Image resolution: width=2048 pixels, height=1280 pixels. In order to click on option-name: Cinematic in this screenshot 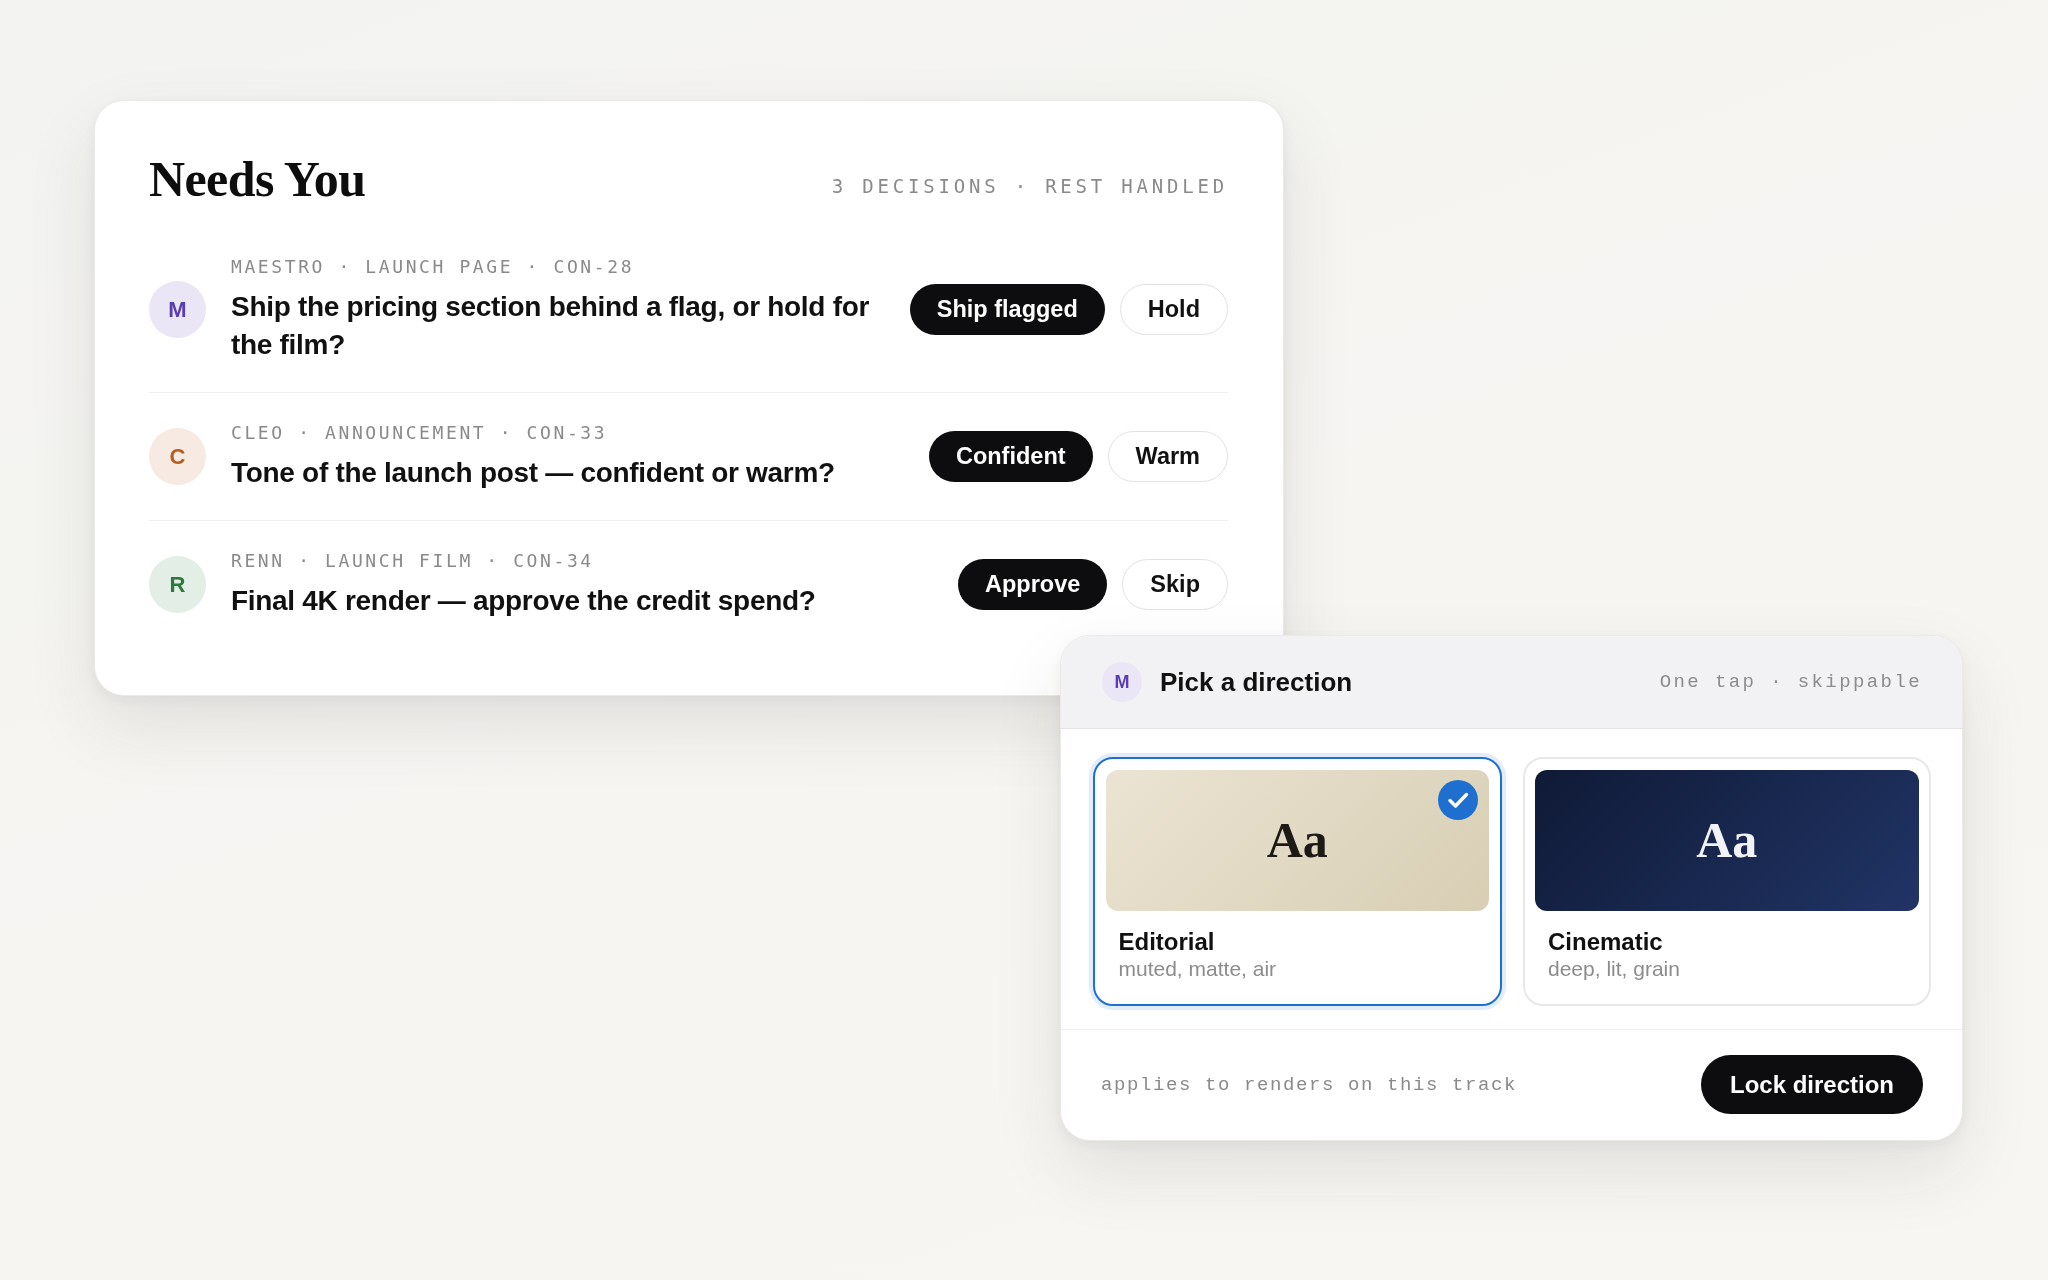, I will do `click(1605, 941)`.